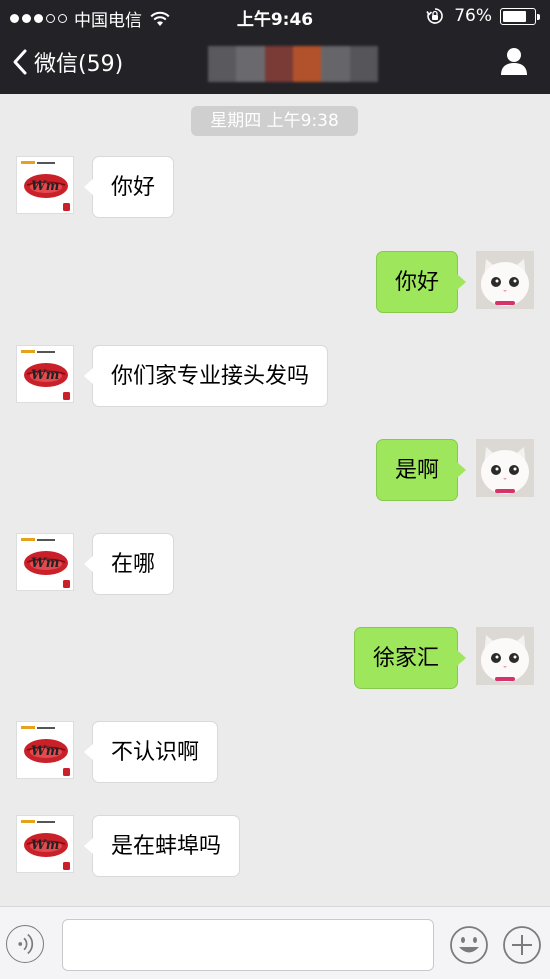 This screenshot has width=550, height=979. I want to click on back-label: 微信(59), so click(79, 64).